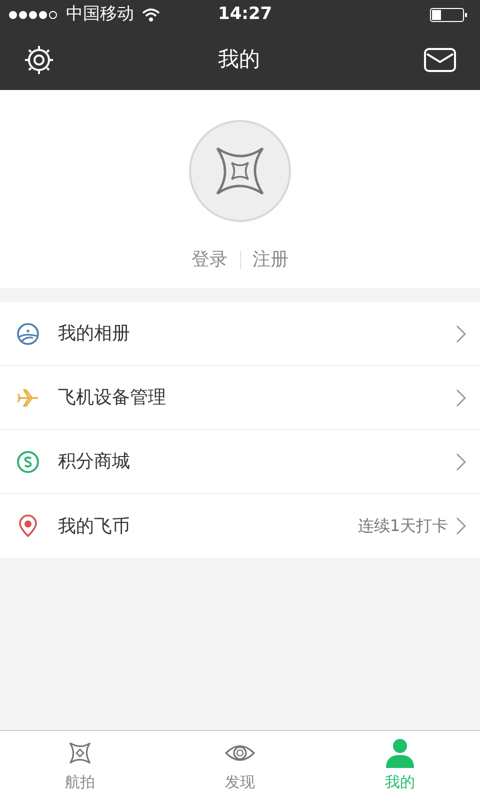 The image size is (480, 800). I want to click on tab: 航拍, so click(80, 765).